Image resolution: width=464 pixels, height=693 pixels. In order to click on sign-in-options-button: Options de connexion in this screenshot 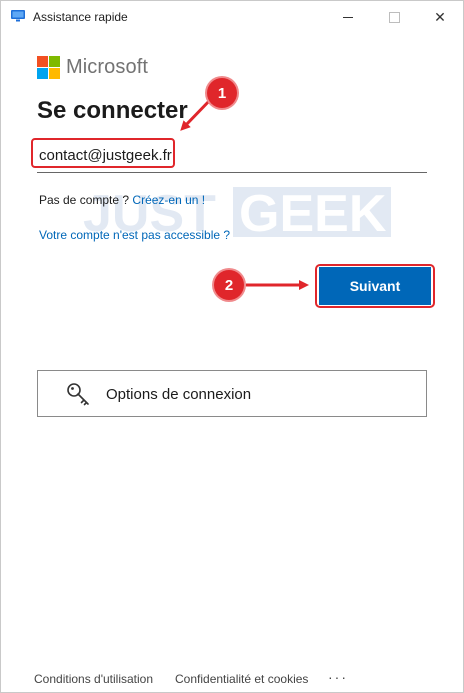, I will do `click(232, 393)`.